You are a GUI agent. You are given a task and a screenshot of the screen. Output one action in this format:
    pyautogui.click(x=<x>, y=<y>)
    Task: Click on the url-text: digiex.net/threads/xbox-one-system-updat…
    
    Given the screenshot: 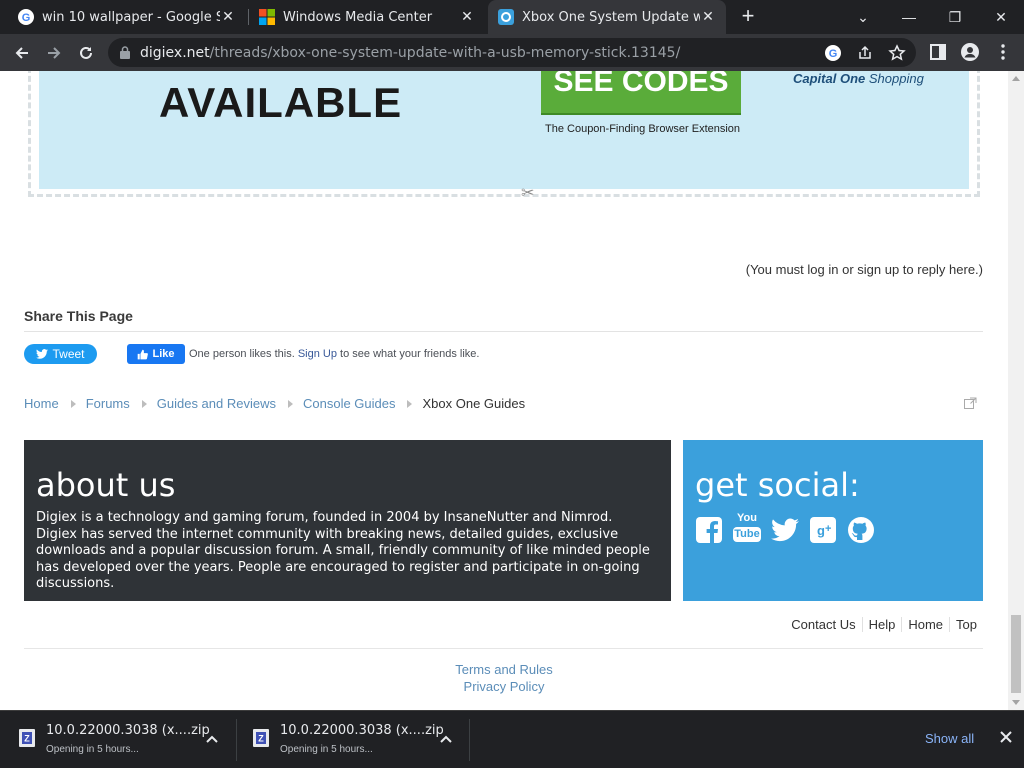 What is the action you would take?
    pyautogui.click(x=410, y=53)
    